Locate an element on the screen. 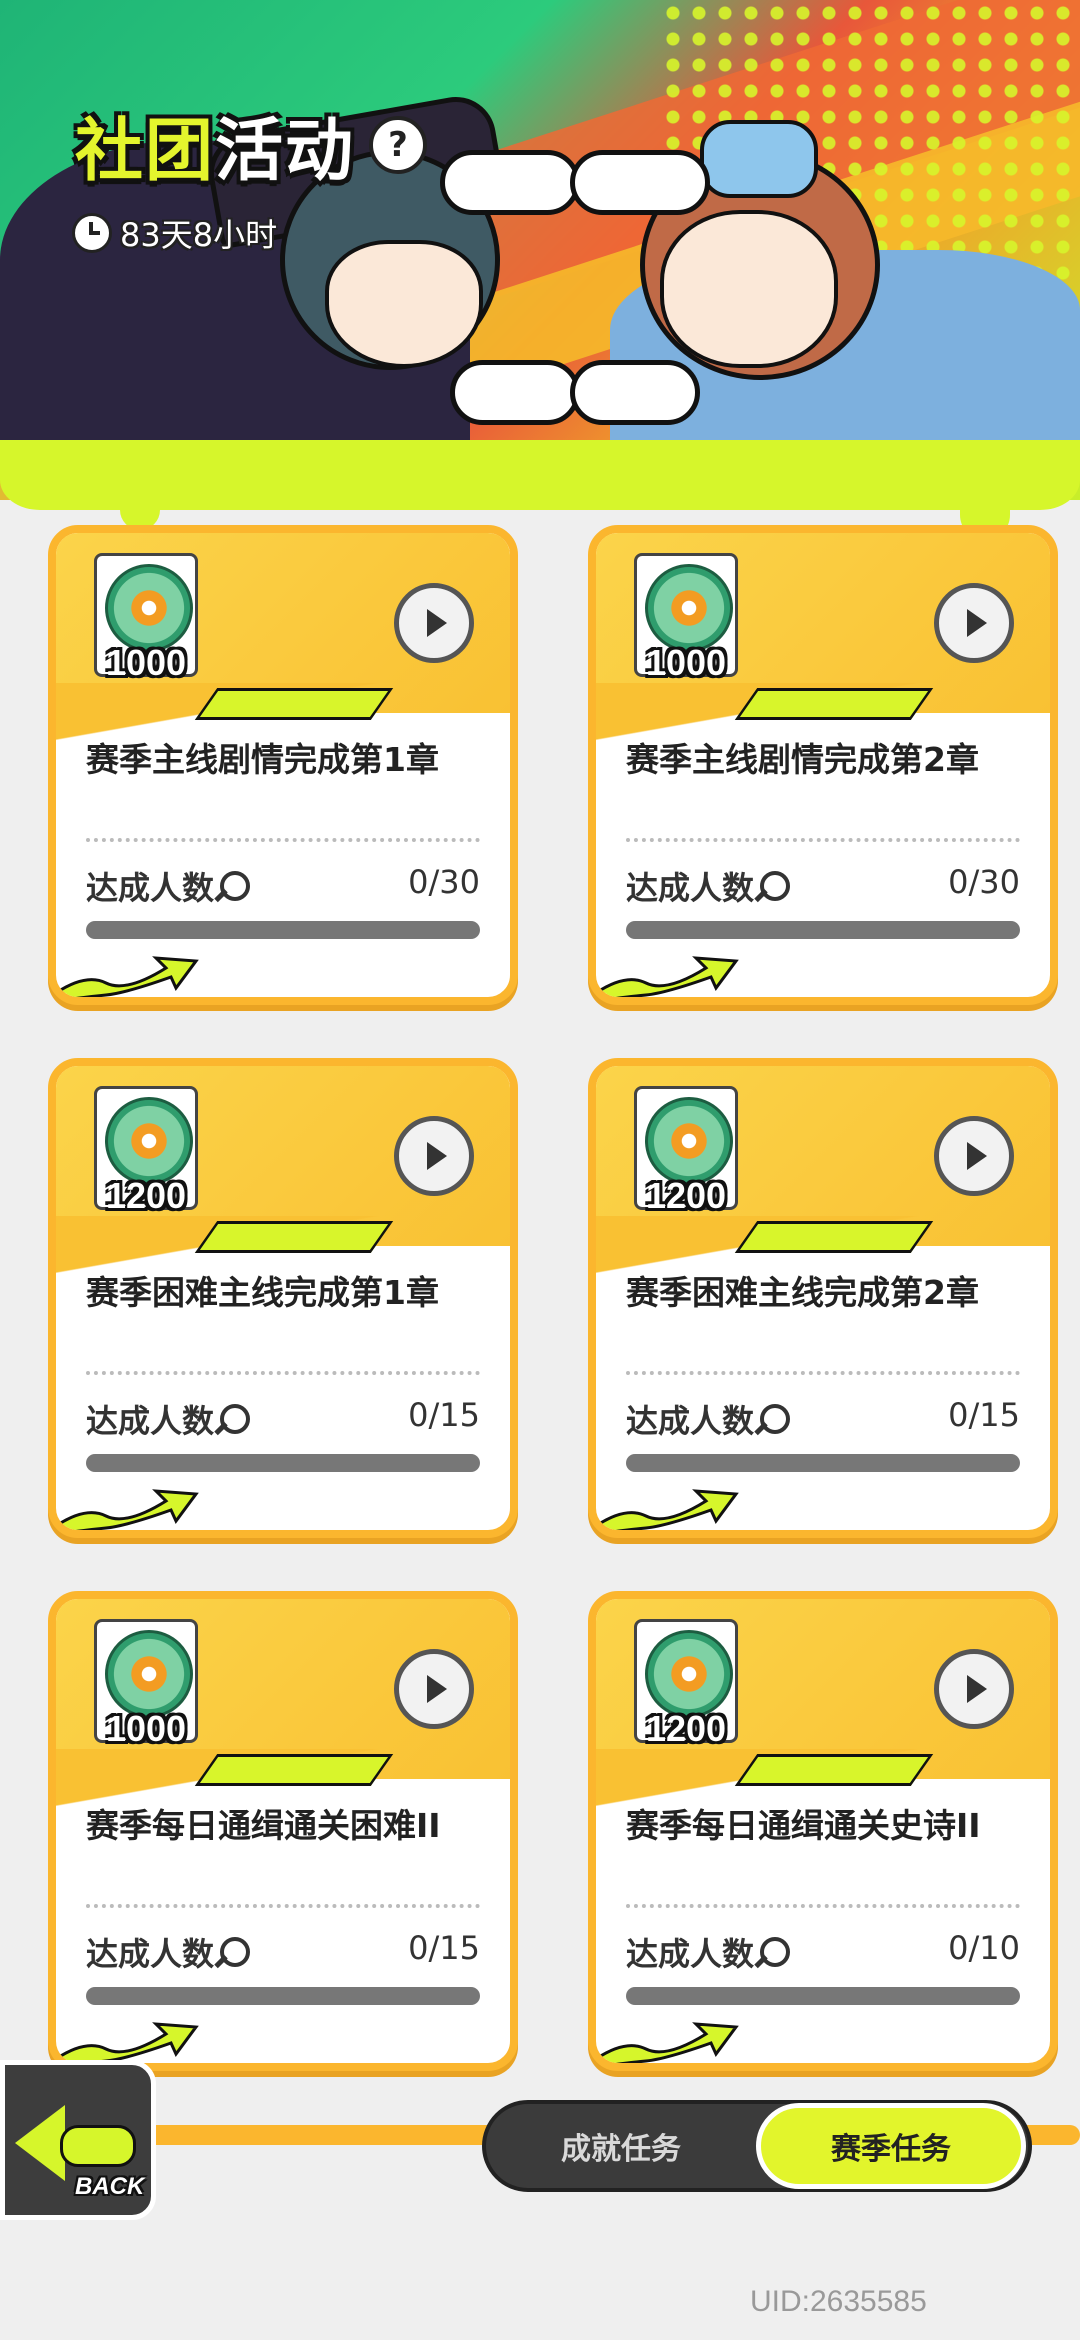 This screenshot has width=1080, height=2340. character-right-bow is located at coordinates (759, 159).